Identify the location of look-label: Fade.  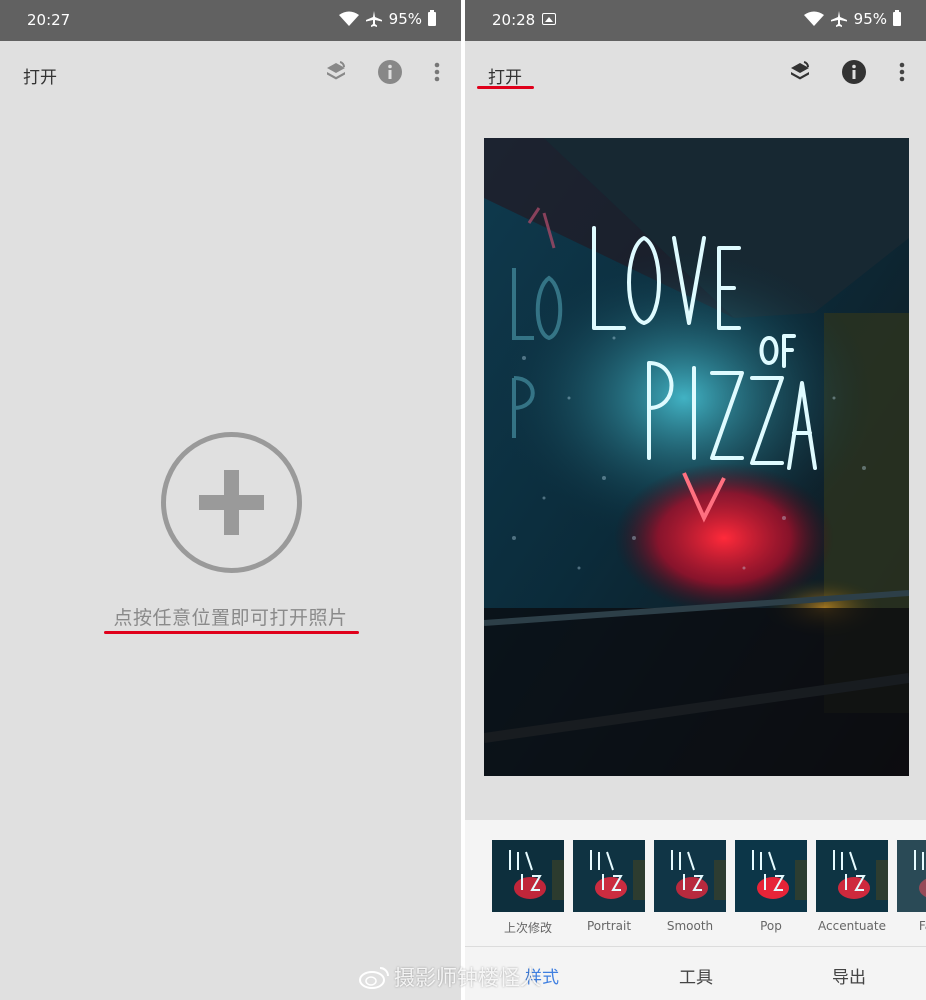
(922, 926).